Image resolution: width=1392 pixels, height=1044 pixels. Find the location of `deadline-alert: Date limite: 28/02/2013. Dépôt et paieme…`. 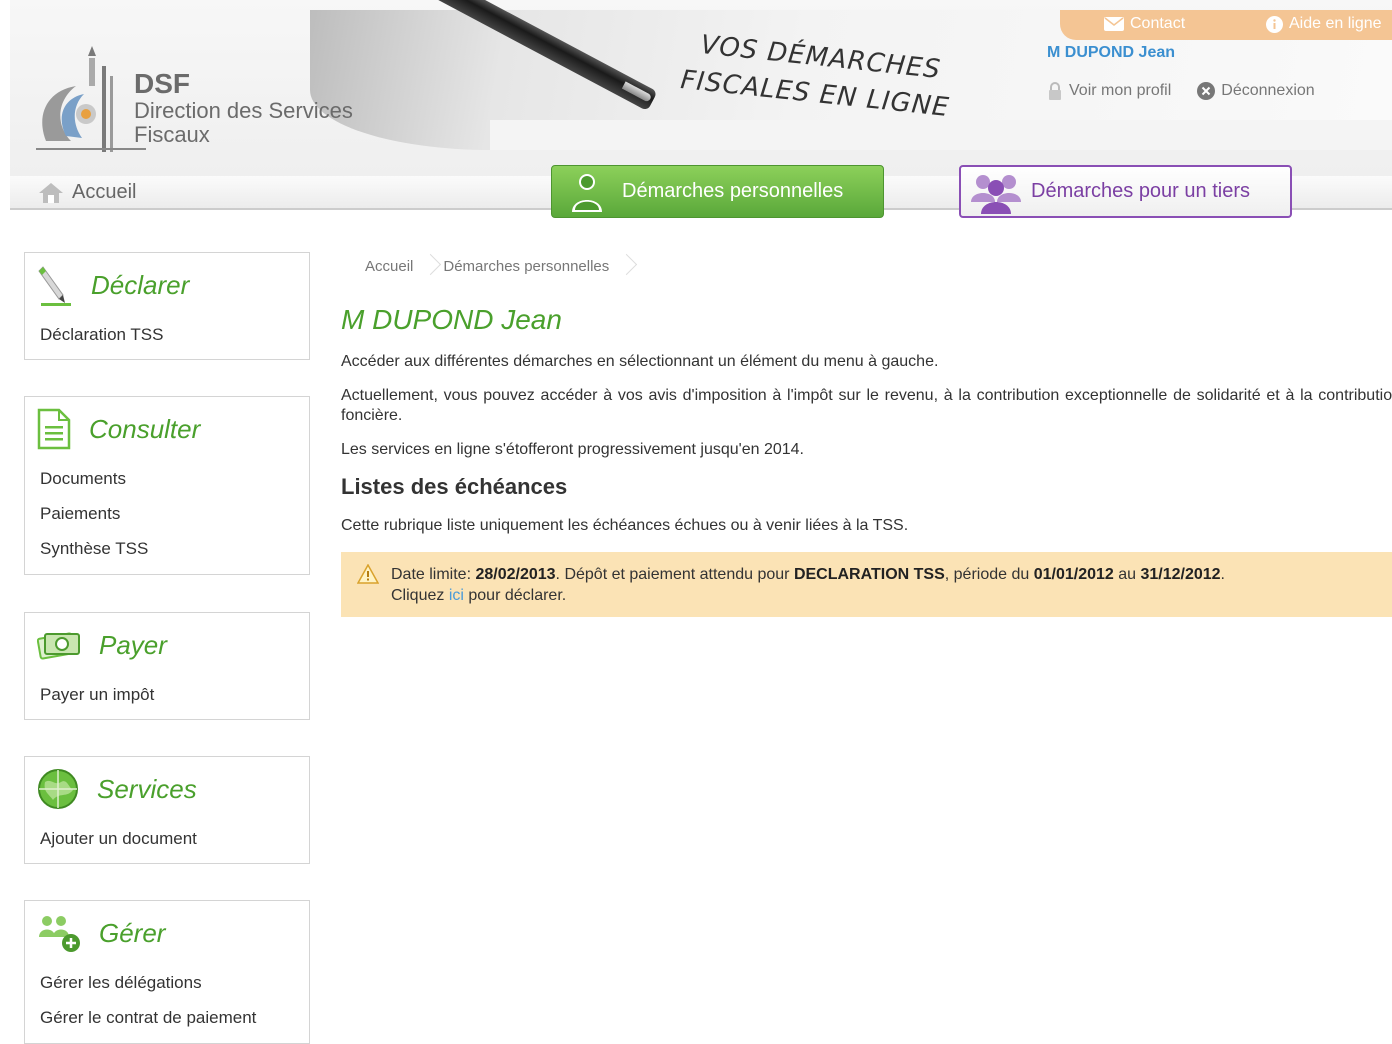

deadline-alert: Date limite: 28/02/2013. Dépôt et paieme… is located at coordinates (866, 584).